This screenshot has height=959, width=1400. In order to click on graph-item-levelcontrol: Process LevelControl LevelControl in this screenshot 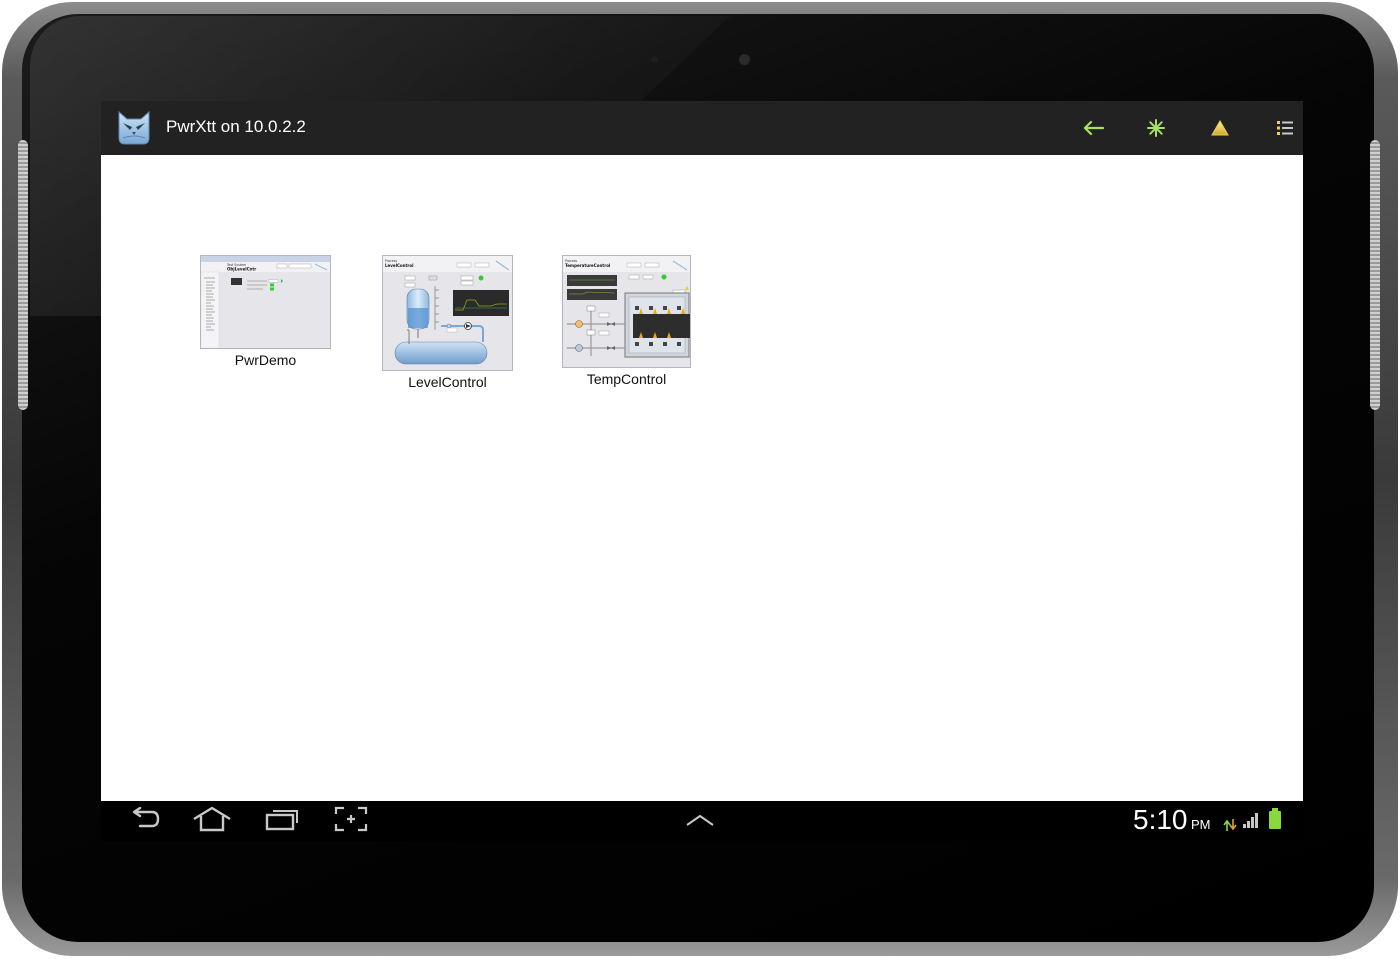, I will do `click(447, 322)`.